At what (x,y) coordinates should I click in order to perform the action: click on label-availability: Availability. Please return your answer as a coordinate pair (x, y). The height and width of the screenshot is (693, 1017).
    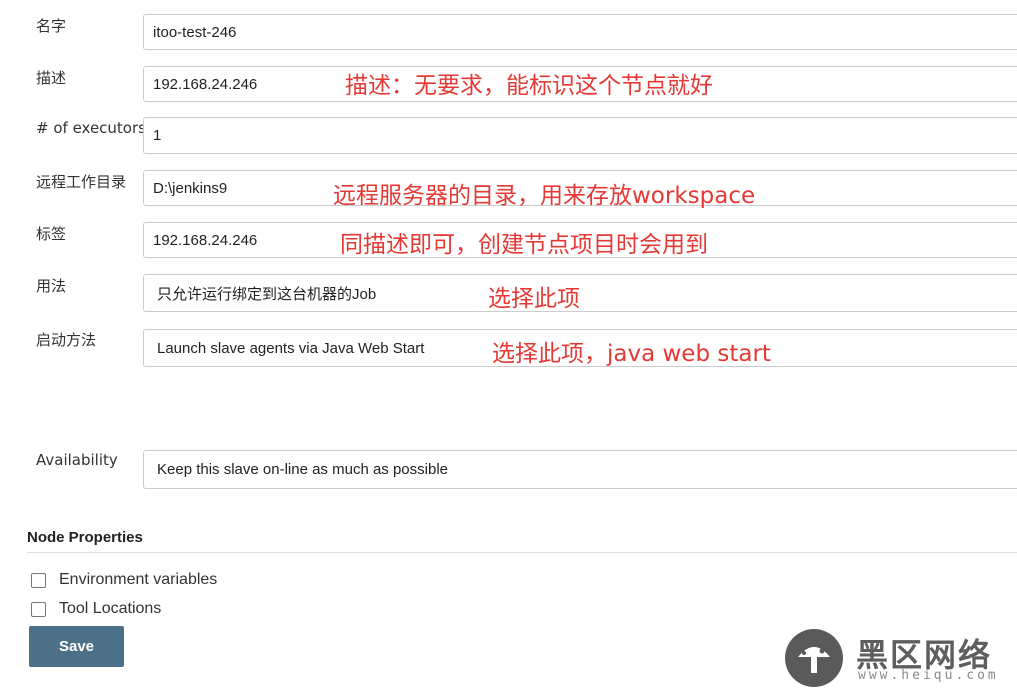
    Looking at the image, I should click on (77, 460).